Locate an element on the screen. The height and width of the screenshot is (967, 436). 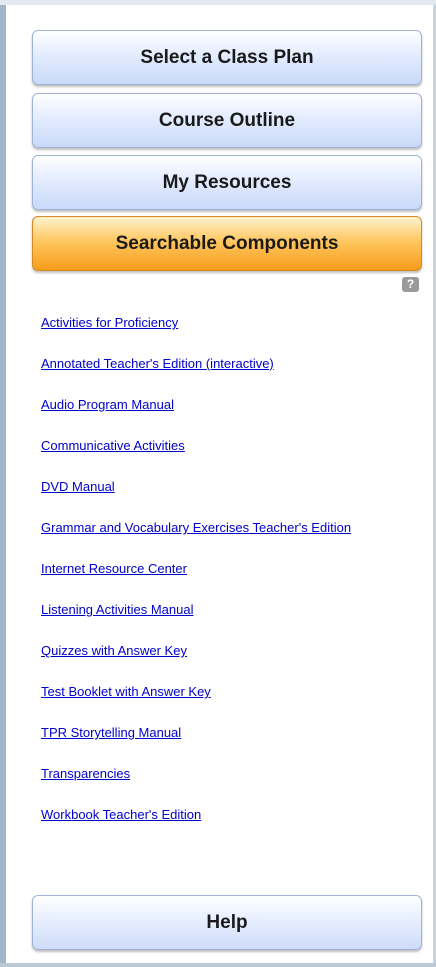
component-link: Audio Program Manual is located at coordinates (233, 415).